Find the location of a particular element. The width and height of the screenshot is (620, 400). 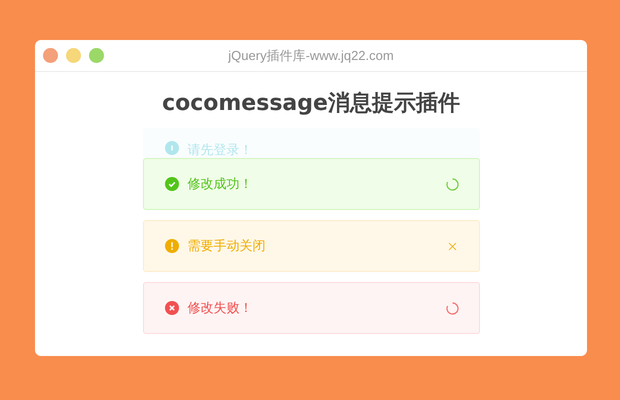

info-icon is located at coordinates (171, 148).